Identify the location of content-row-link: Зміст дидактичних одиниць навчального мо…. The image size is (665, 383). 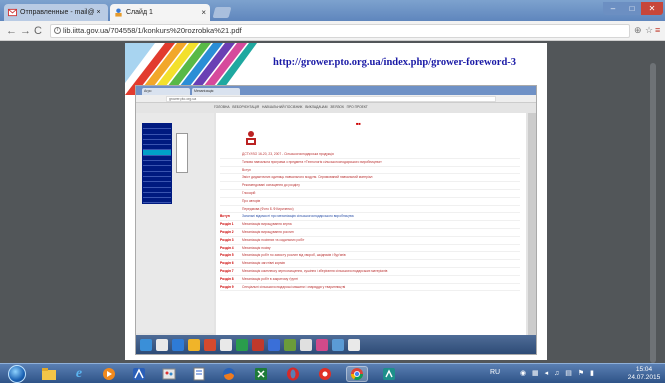
(307, 177).